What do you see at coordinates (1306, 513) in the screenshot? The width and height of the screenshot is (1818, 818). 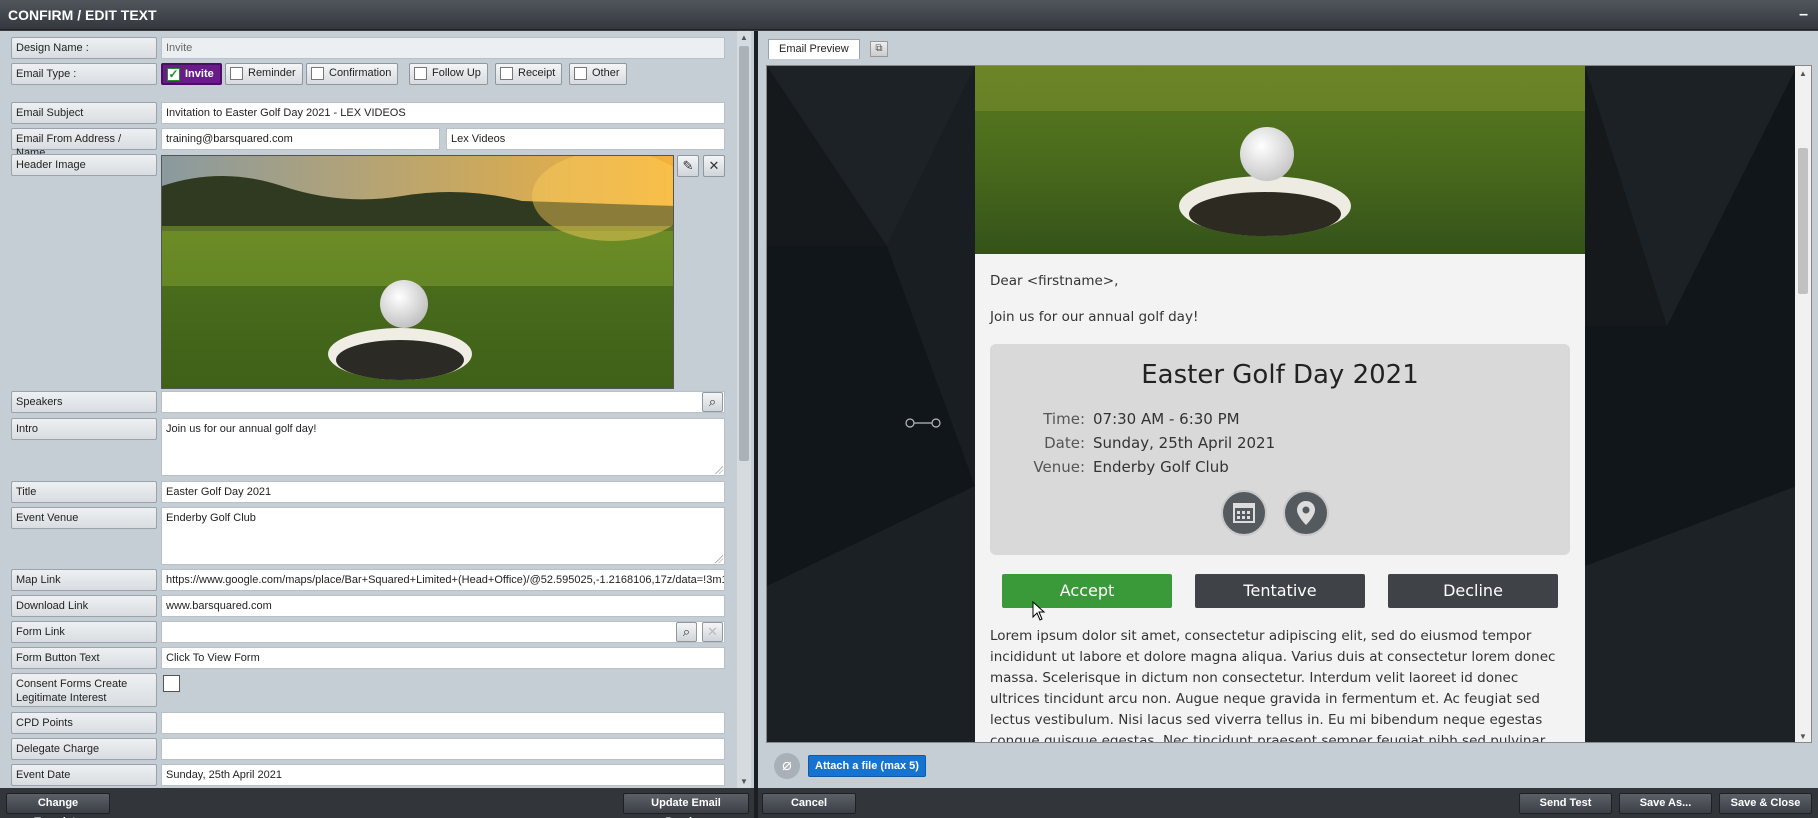 I see `map-pin-icon` at bounding box center [1306, 513].